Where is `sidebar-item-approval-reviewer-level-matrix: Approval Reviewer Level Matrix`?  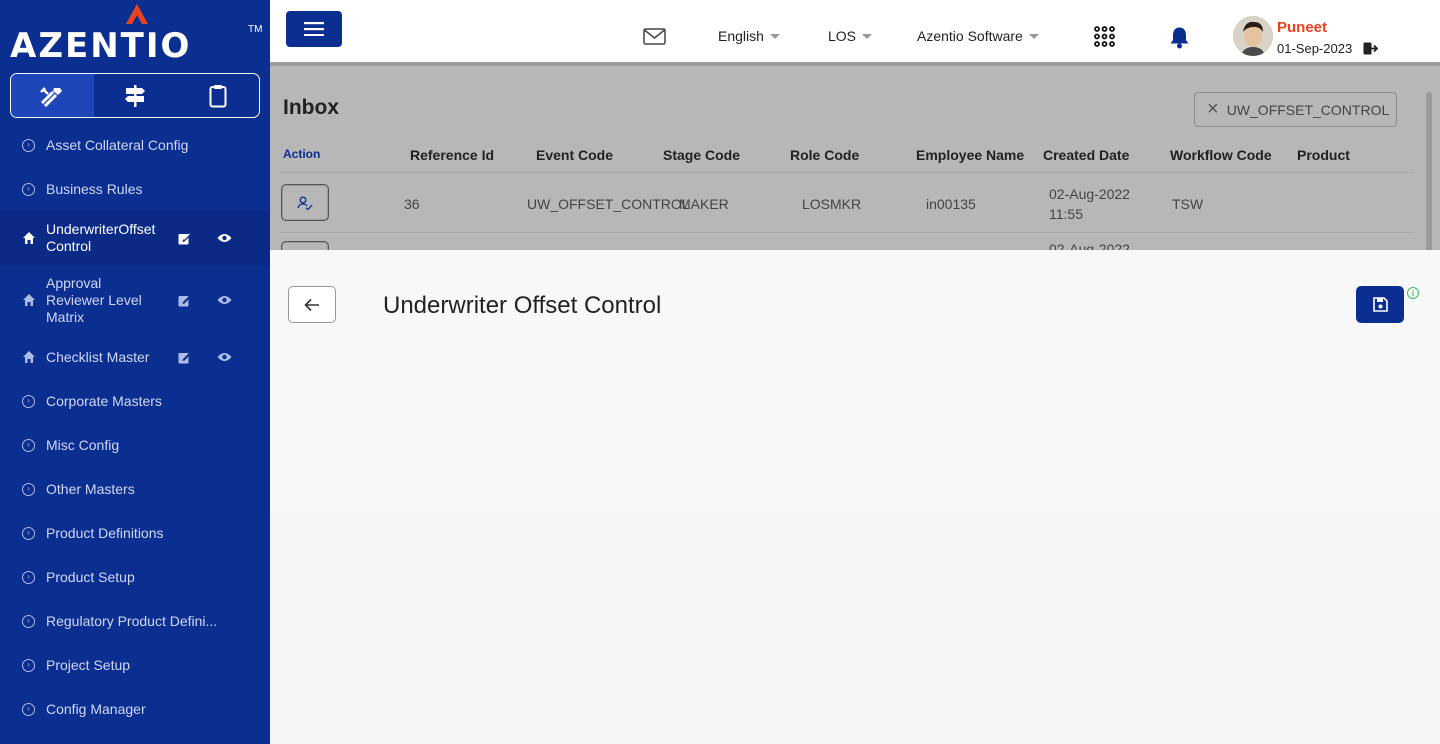 sidebar-item-approval-reviewer-level-matrix: Approval Reviewer Level Matrix is located at coordinates (135, 300).